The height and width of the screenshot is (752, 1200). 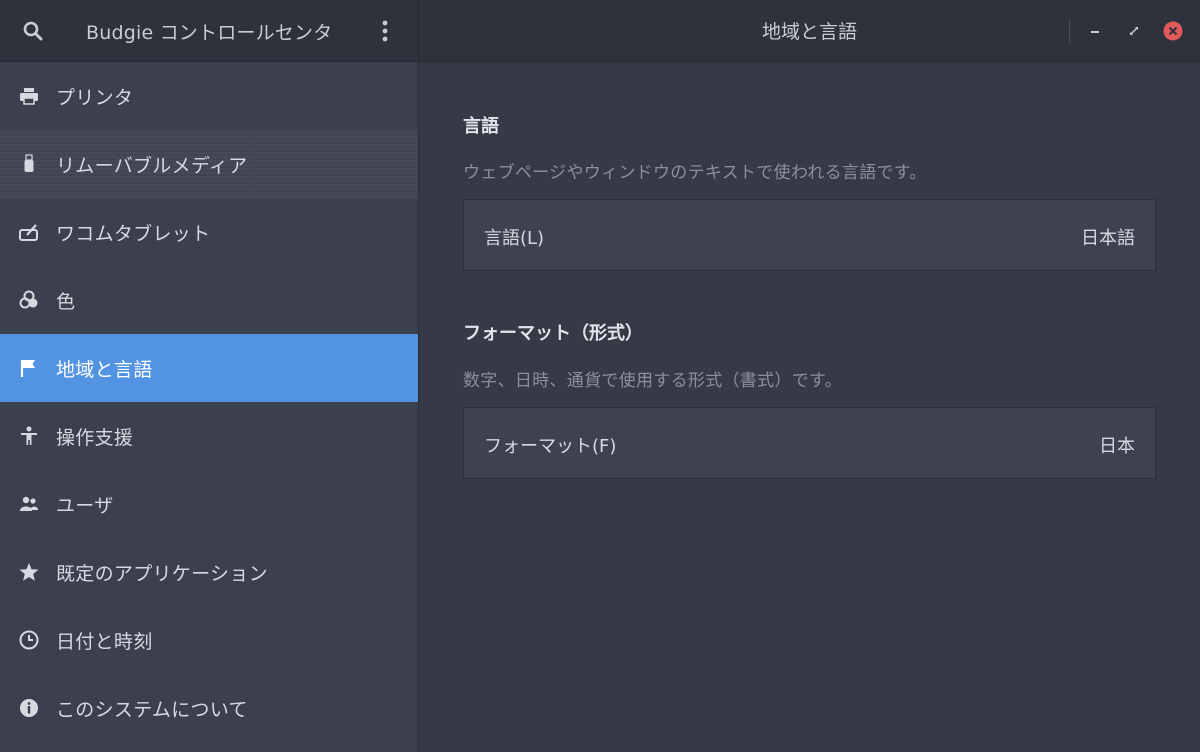 I want to click on sidebar-item-wacom-tablet: ワコムタブレット, so click(x=209, y=232).